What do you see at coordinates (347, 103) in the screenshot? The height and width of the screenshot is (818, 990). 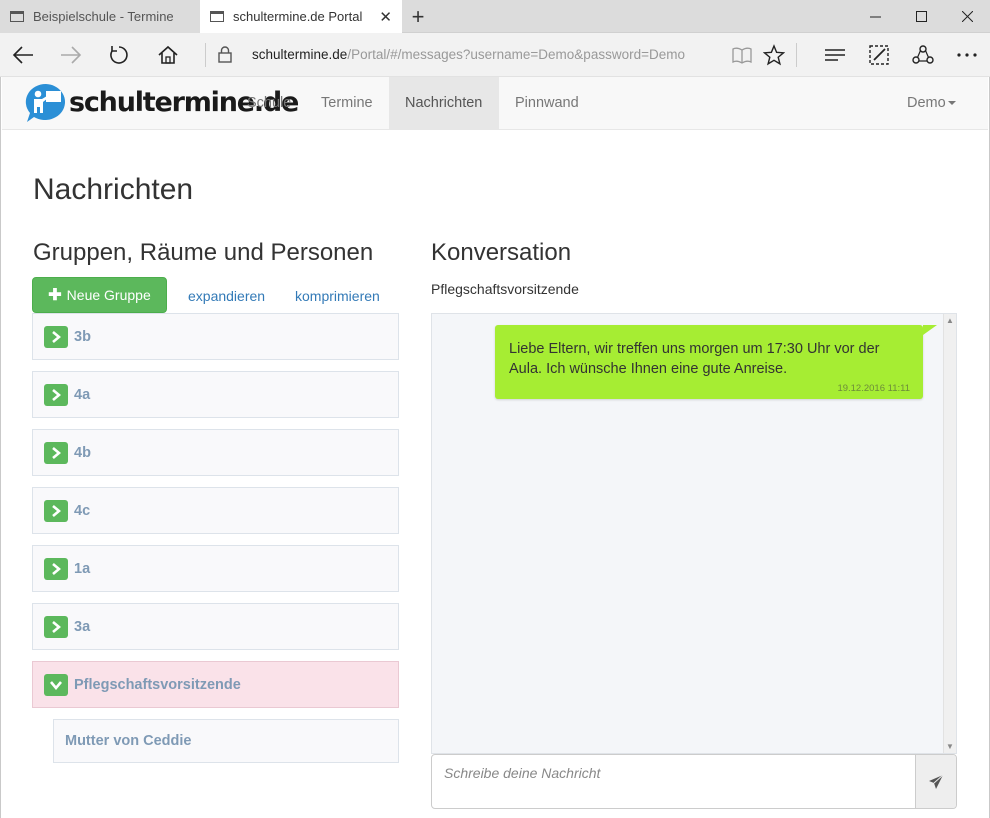 I see `nav-termine: Termine` at bounding box center [347, 103].